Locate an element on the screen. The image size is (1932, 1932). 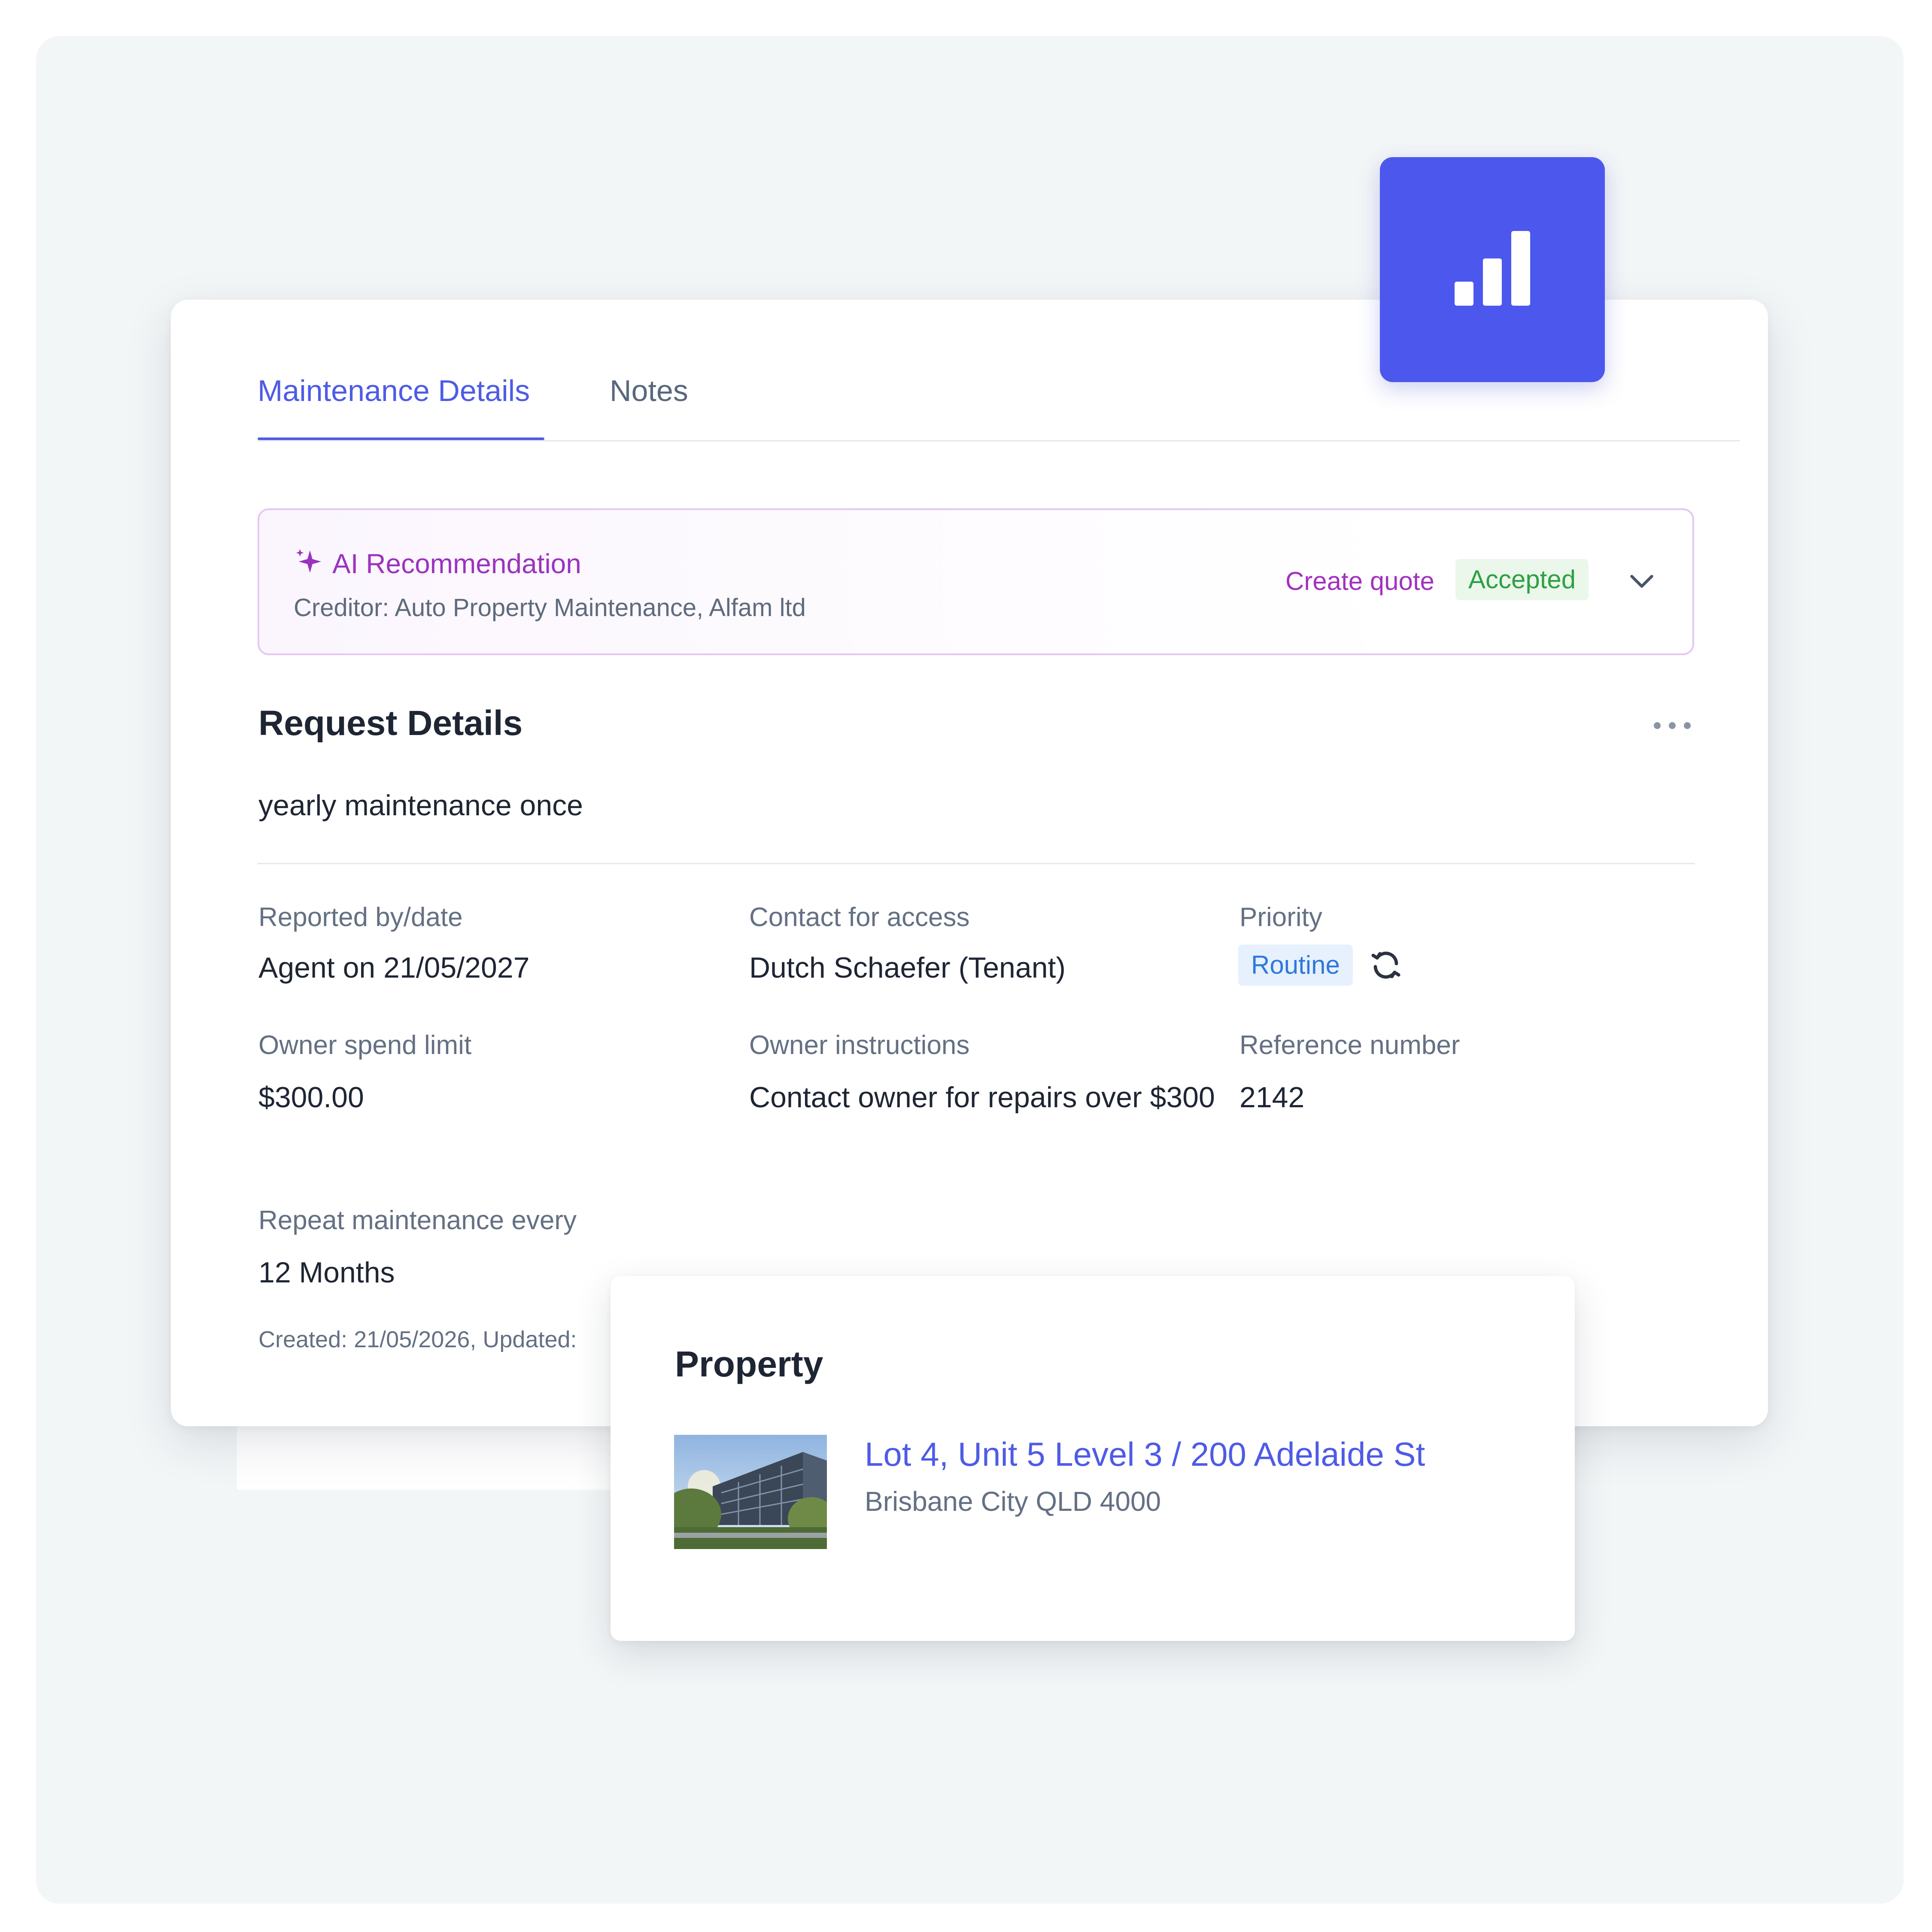
request-description: yearly maintenance once is located at coordinates (420, 806).